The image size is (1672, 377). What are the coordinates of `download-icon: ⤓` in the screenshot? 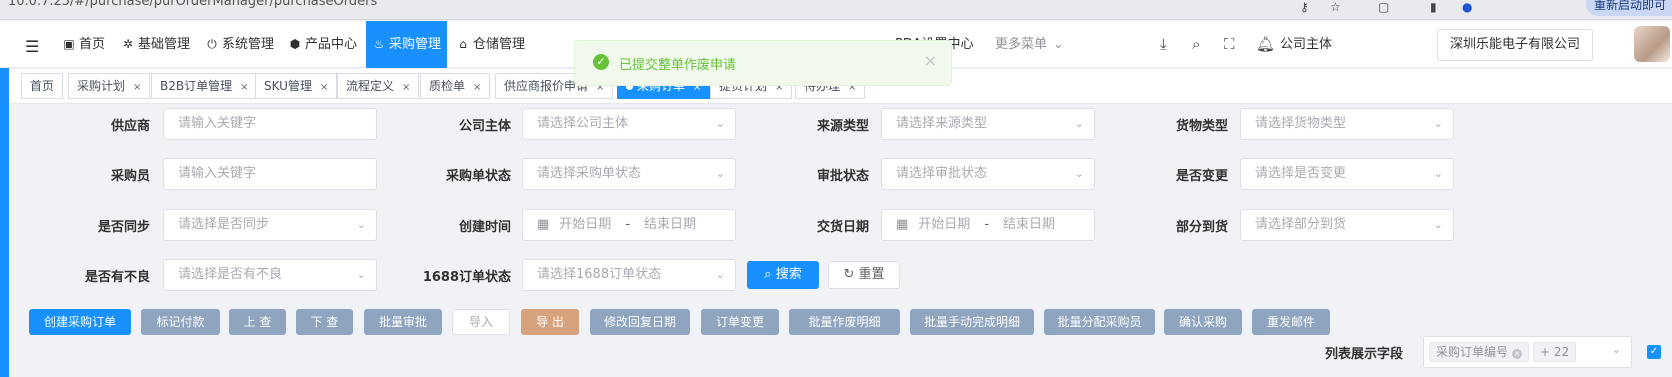 It's located at (1163, 44).